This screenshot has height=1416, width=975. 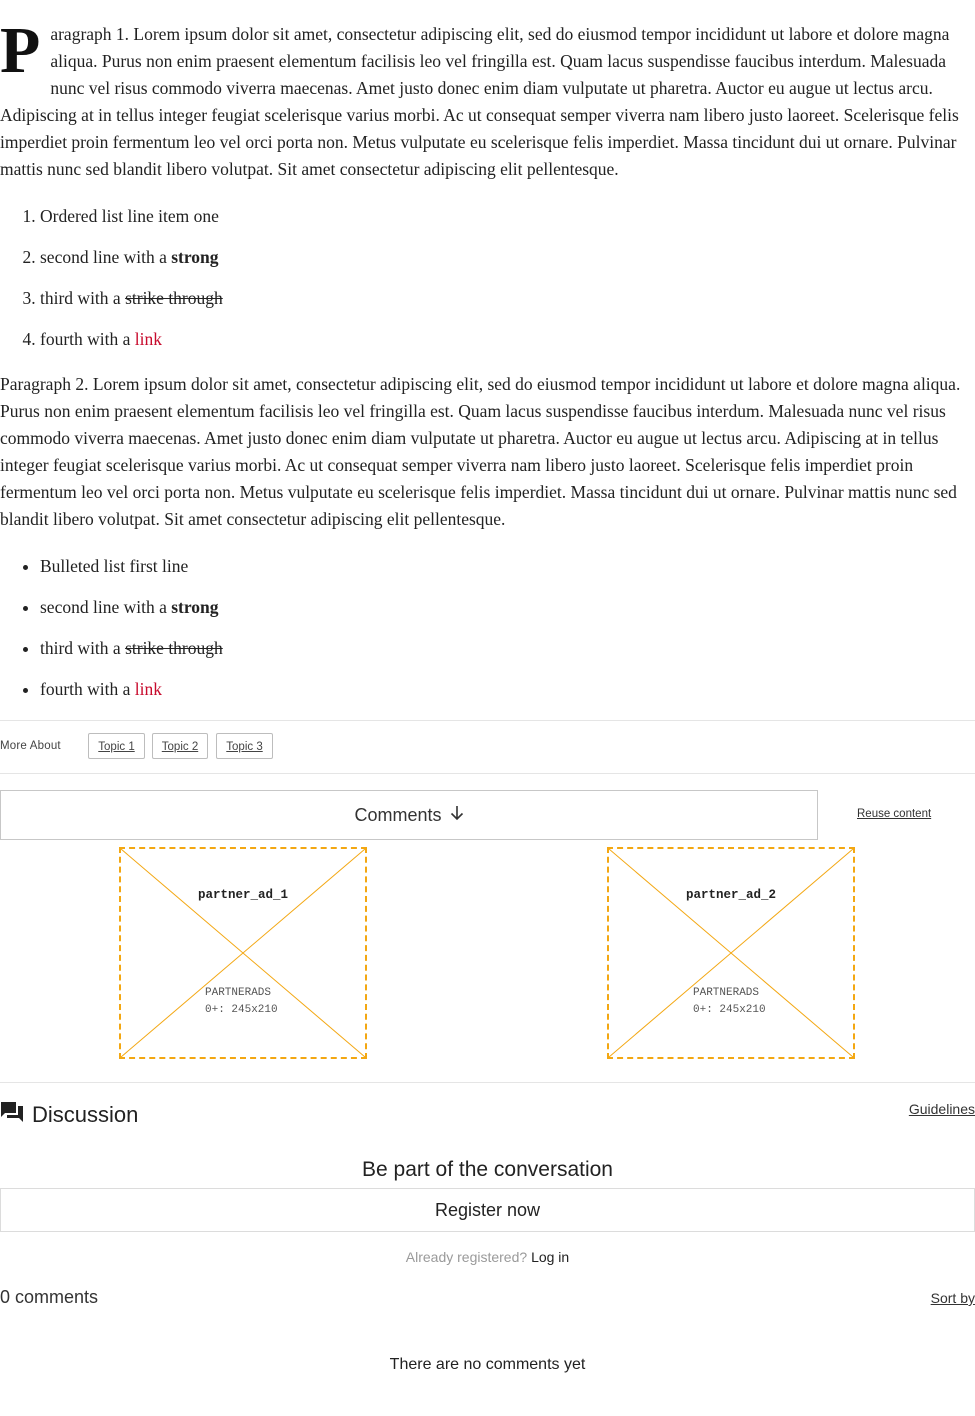 I want to click on list-item: Ordered list line item one, so click(x=131, y=223).